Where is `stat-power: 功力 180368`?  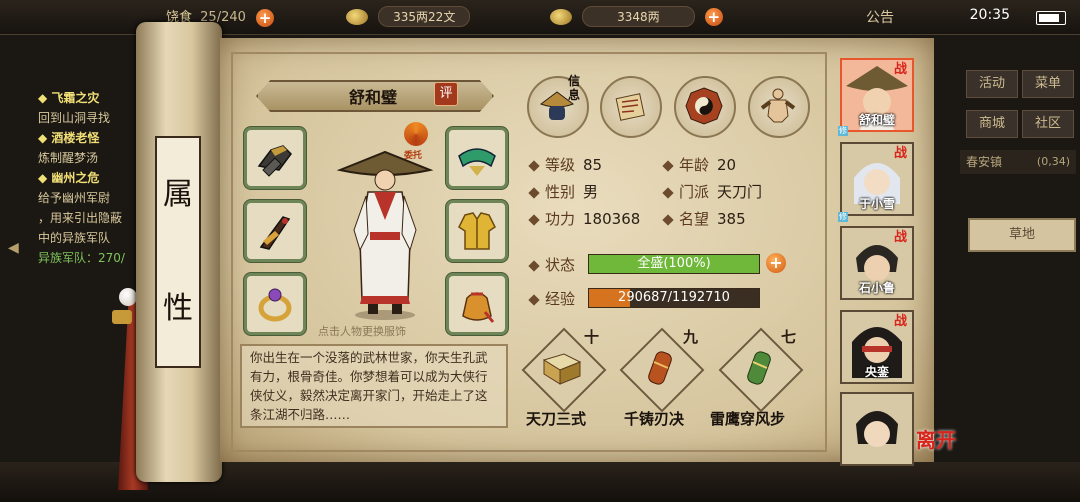 stat-power: 功力 180368 is located at coordinates (584, 218).